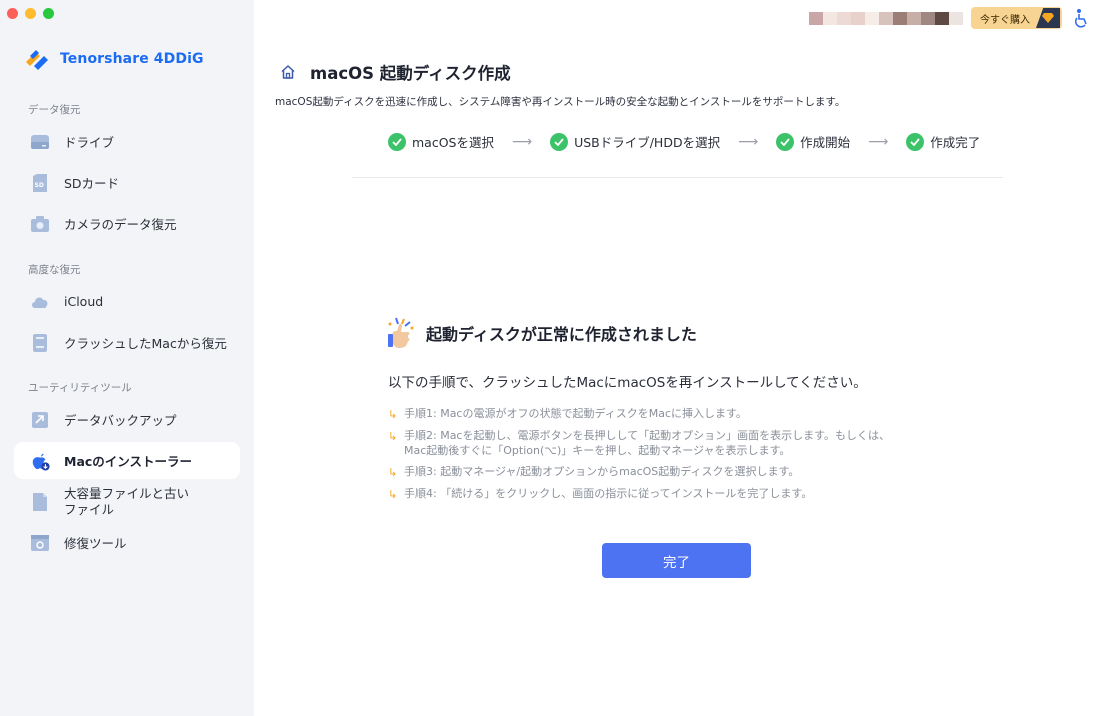  I want to click on home-icon, so click(288, 72).